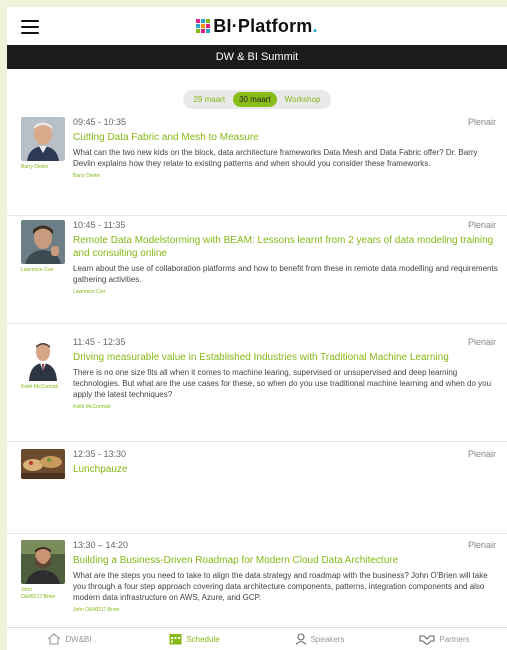  What do you see at coordinates (203, 639) in the screenshot?
I see `nav-label: Schedule` at bounding box center [203, 639].